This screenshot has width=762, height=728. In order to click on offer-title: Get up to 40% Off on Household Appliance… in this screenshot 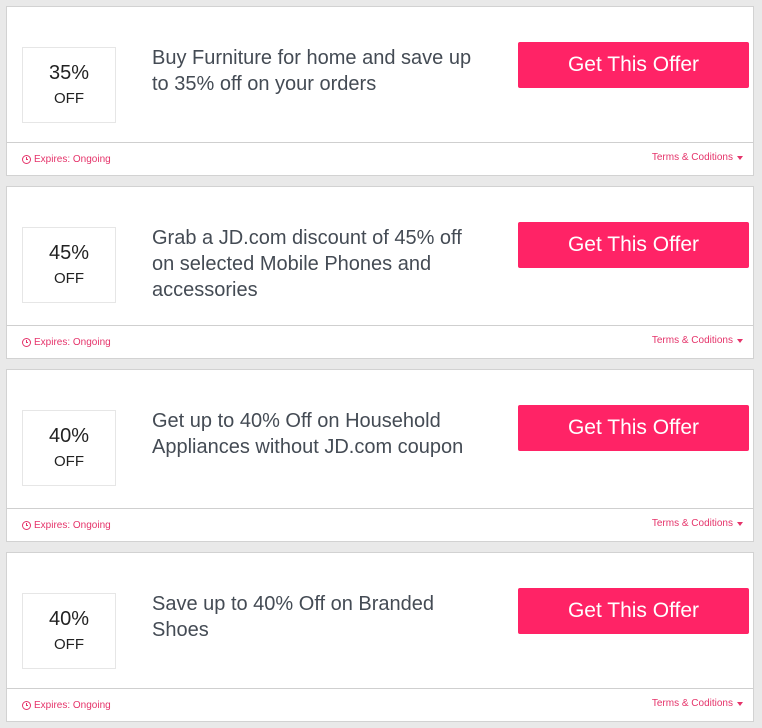, I will do `click(308, 434)`.